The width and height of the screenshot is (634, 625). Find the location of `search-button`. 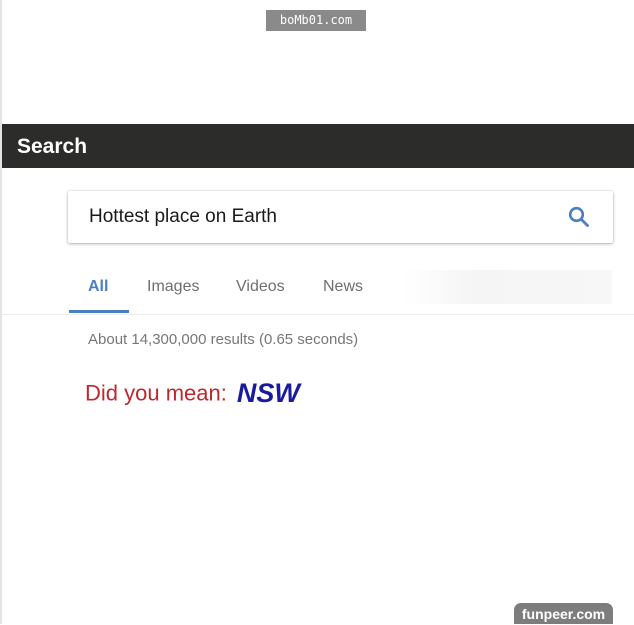

search-button is located at coordinates (579, 217).